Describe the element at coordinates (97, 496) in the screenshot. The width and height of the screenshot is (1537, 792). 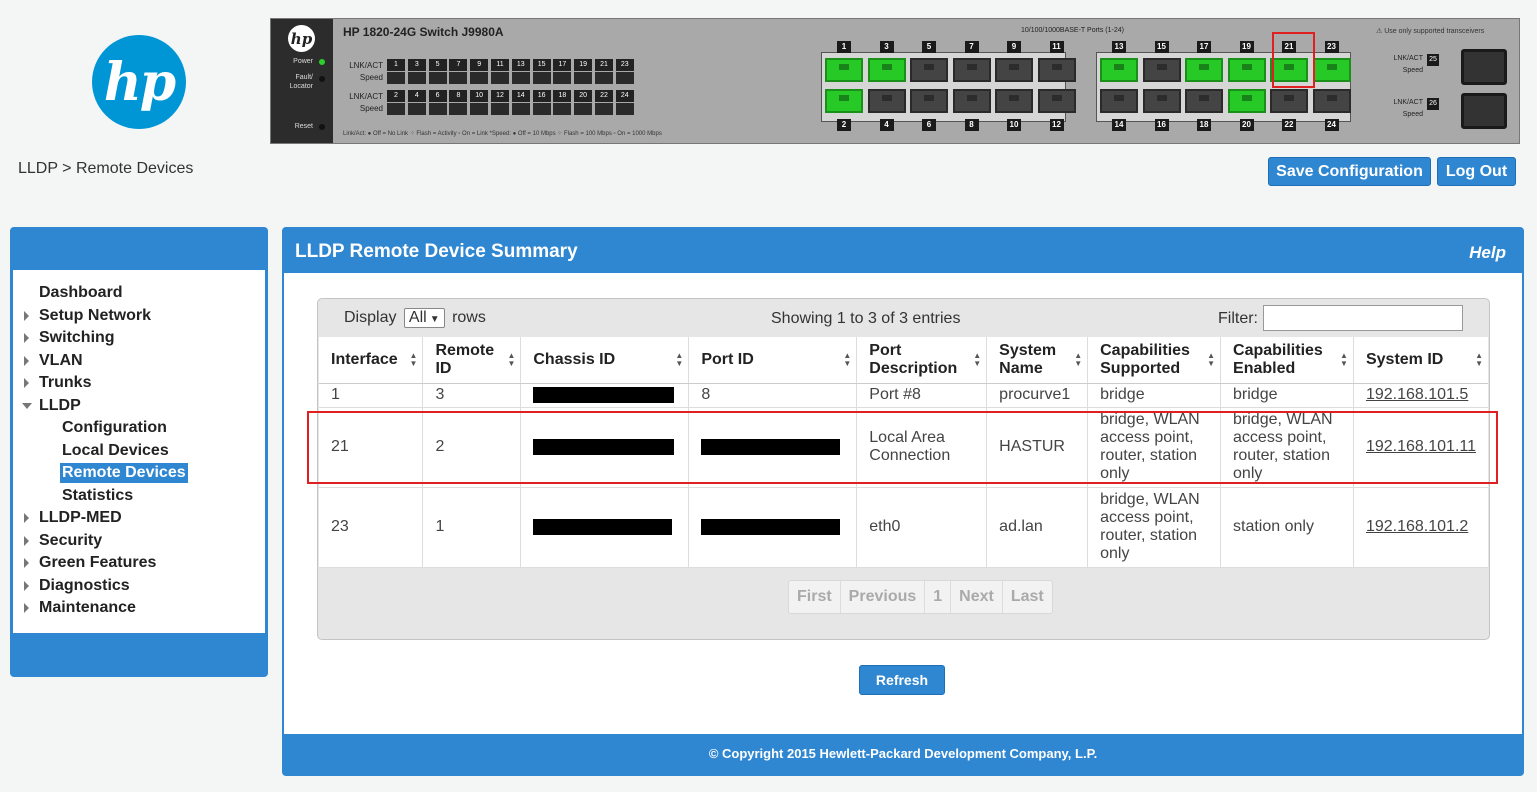
I see `sidebar-item-statistics: Statistics` at that location.